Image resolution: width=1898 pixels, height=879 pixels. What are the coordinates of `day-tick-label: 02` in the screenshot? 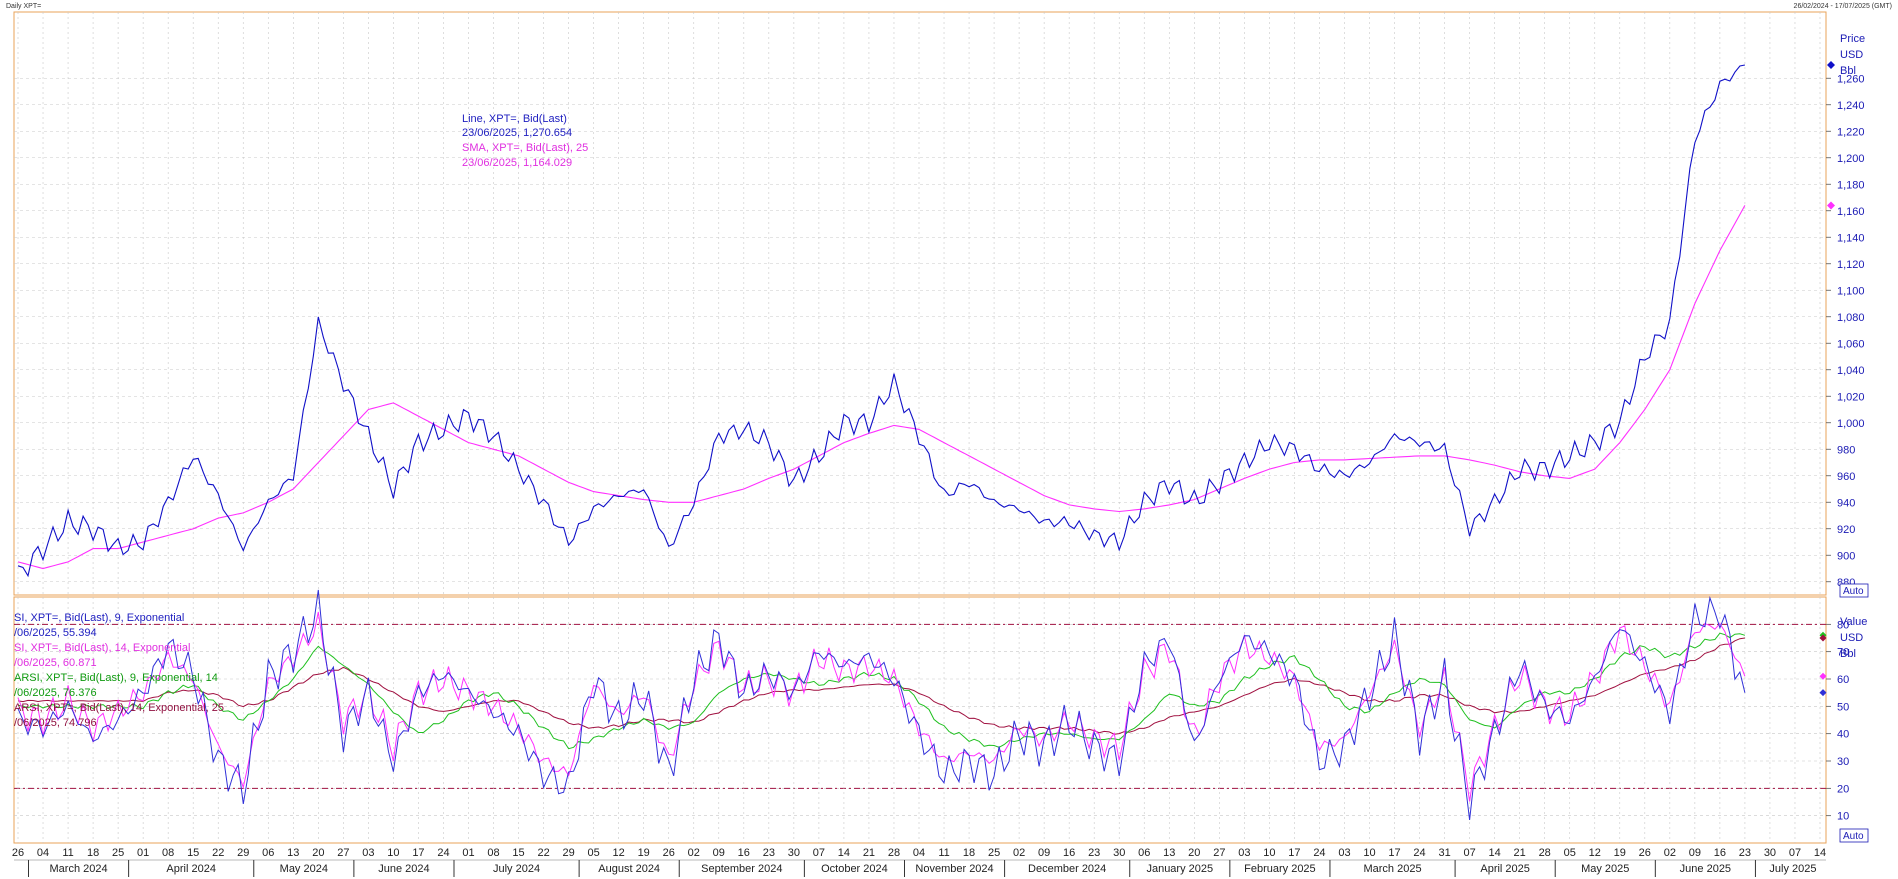 It's located at (1670, 853).